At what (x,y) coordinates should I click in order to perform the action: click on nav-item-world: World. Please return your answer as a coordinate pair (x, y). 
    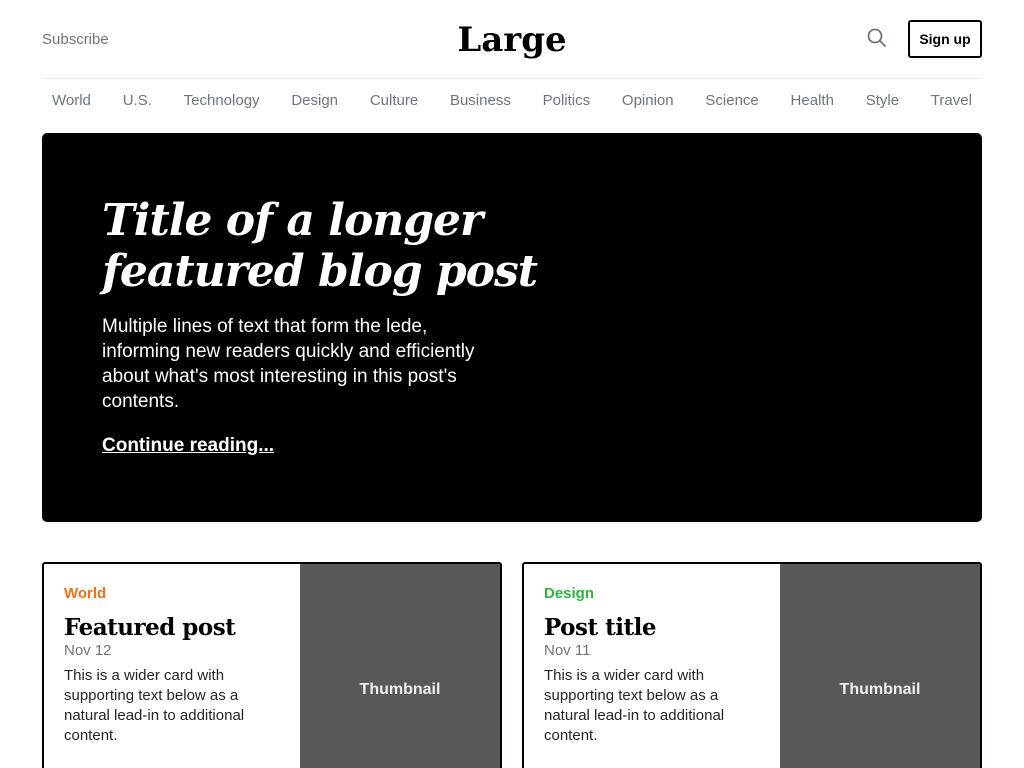
    Looking at the image, I should click on (71, 101).